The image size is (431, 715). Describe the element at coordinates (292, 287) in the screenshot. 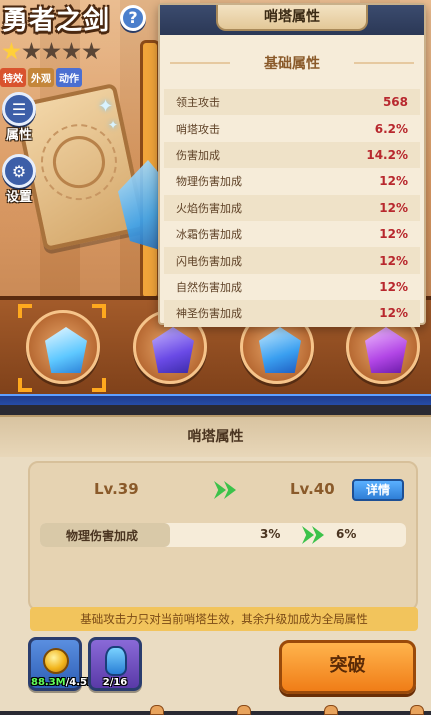

I see `attribute-row: 自然伤害加成 12%` at that location.